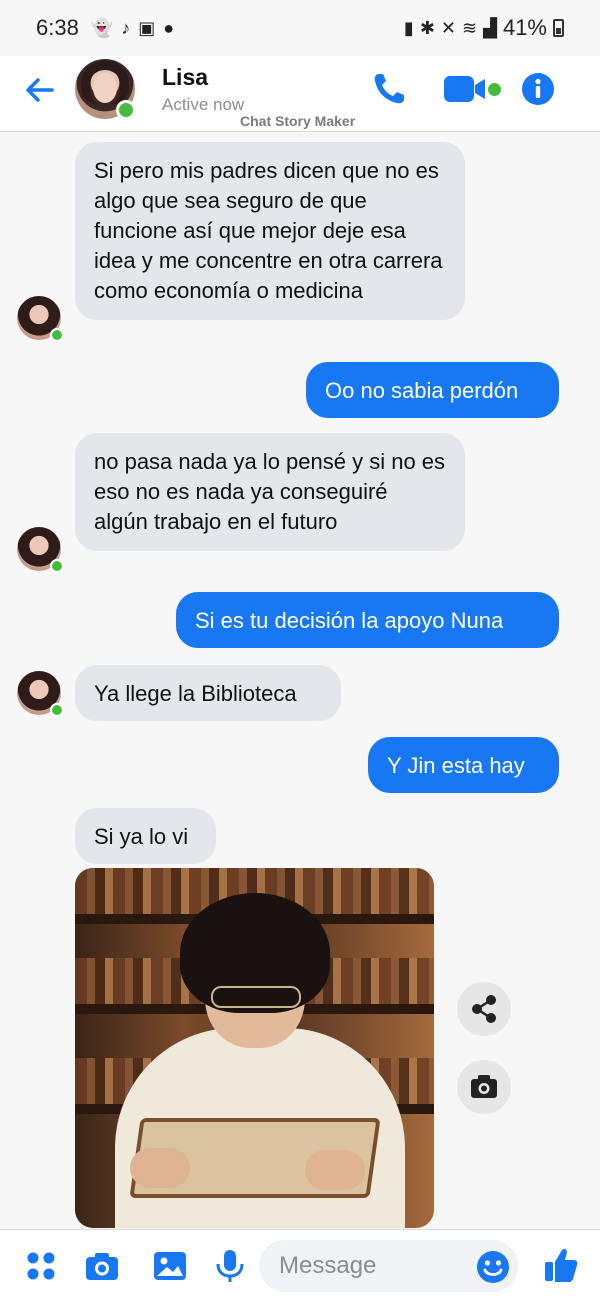 This screenshot has width=600, height=1300. I want to click on mute-icon: ✕, so click(448, 27).